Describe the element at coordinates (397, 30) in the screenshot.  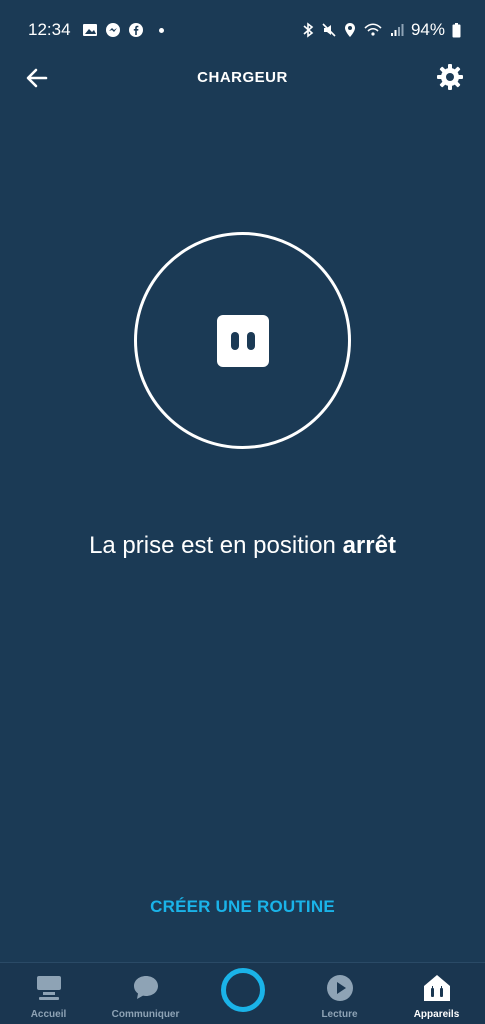
I see `signal-icon` at that location.